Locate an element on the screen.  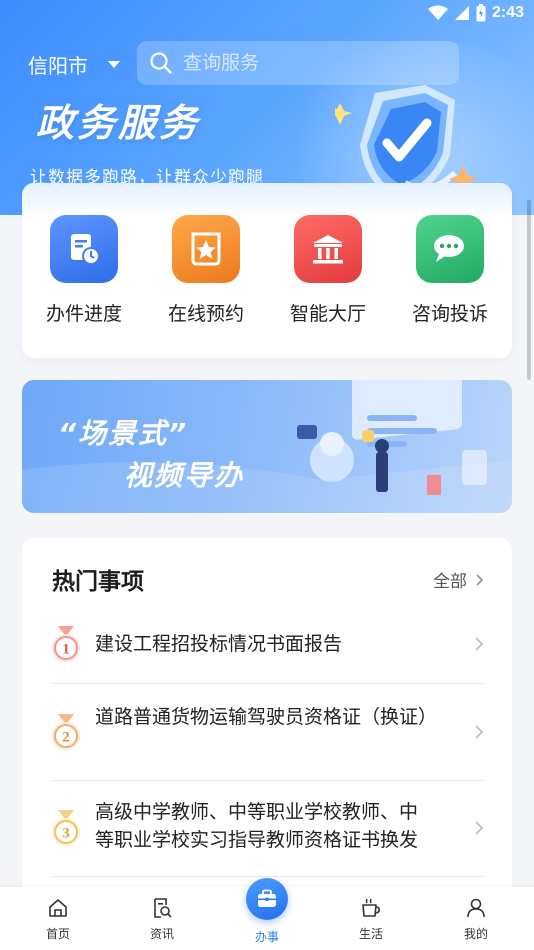
chat-bubbles-icon is located at coordinates (450, 249).